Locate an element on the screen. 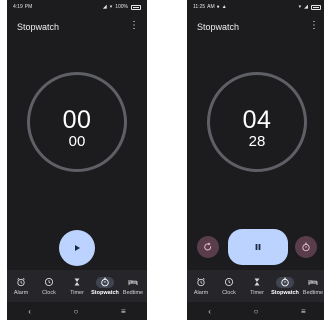 This screenshot has width=324, height=320. status-ampm: AM is located at coordinates (211, 7).